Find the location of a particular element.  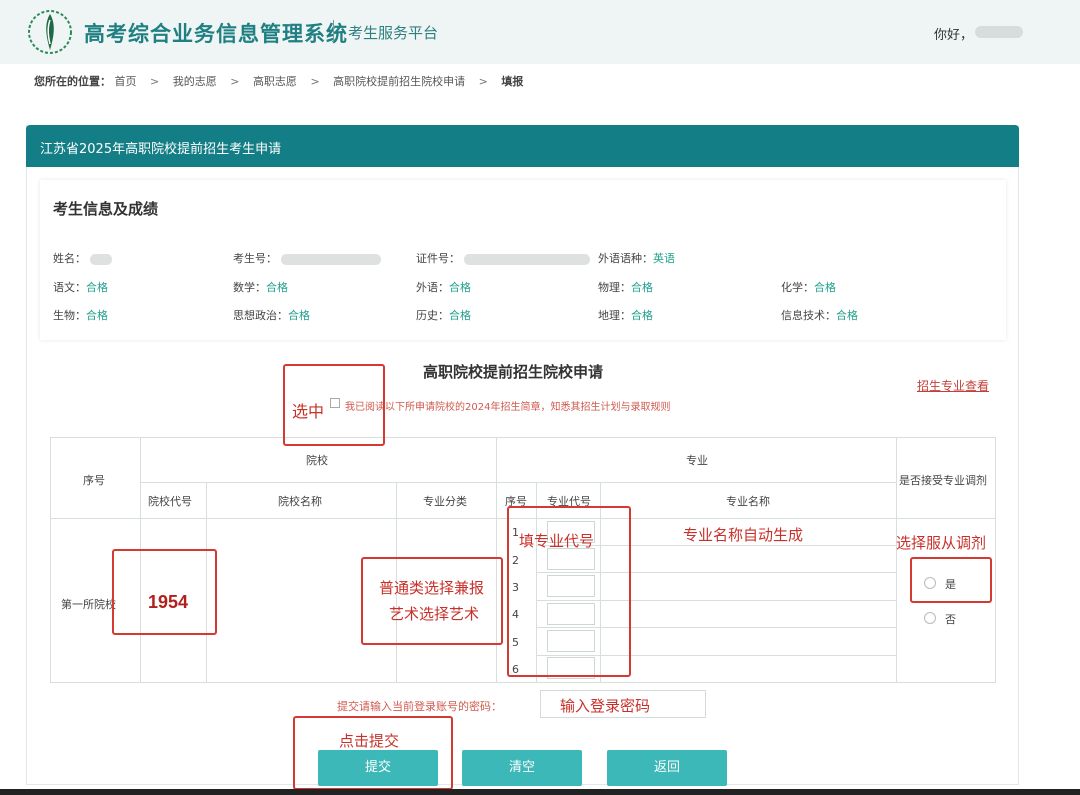

annotation-fill-code: 填专业代号 is located at coordinates (557, 541).